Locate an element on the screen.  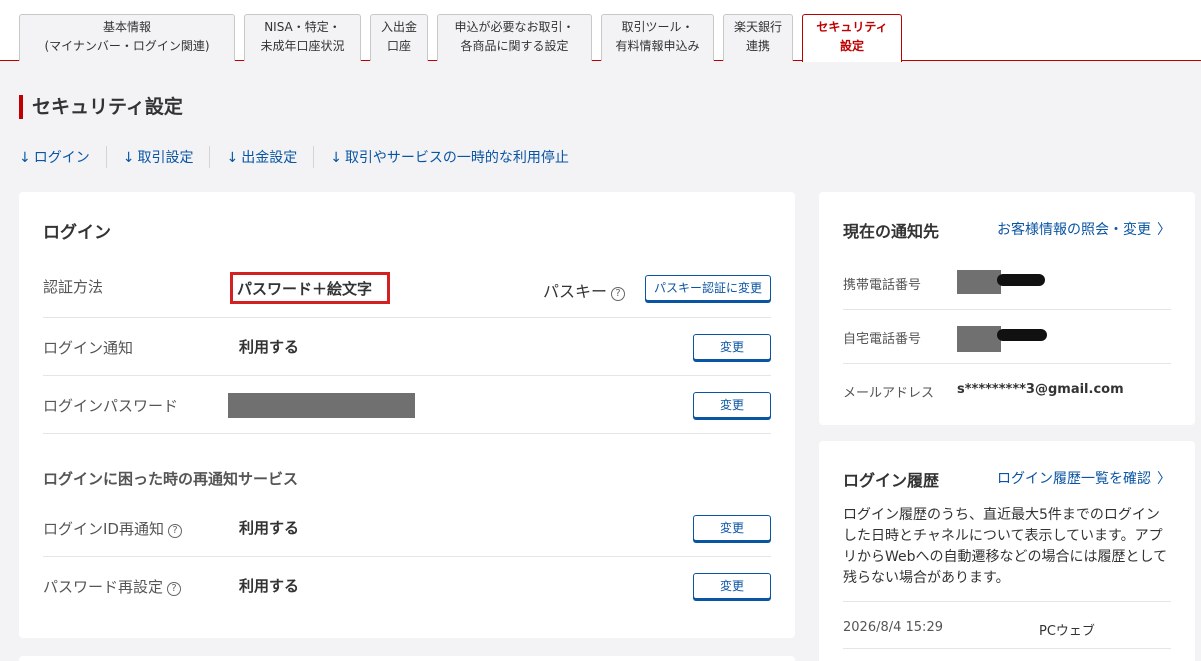
tab-label: セキュリティ is located at coordinates (852, 27).